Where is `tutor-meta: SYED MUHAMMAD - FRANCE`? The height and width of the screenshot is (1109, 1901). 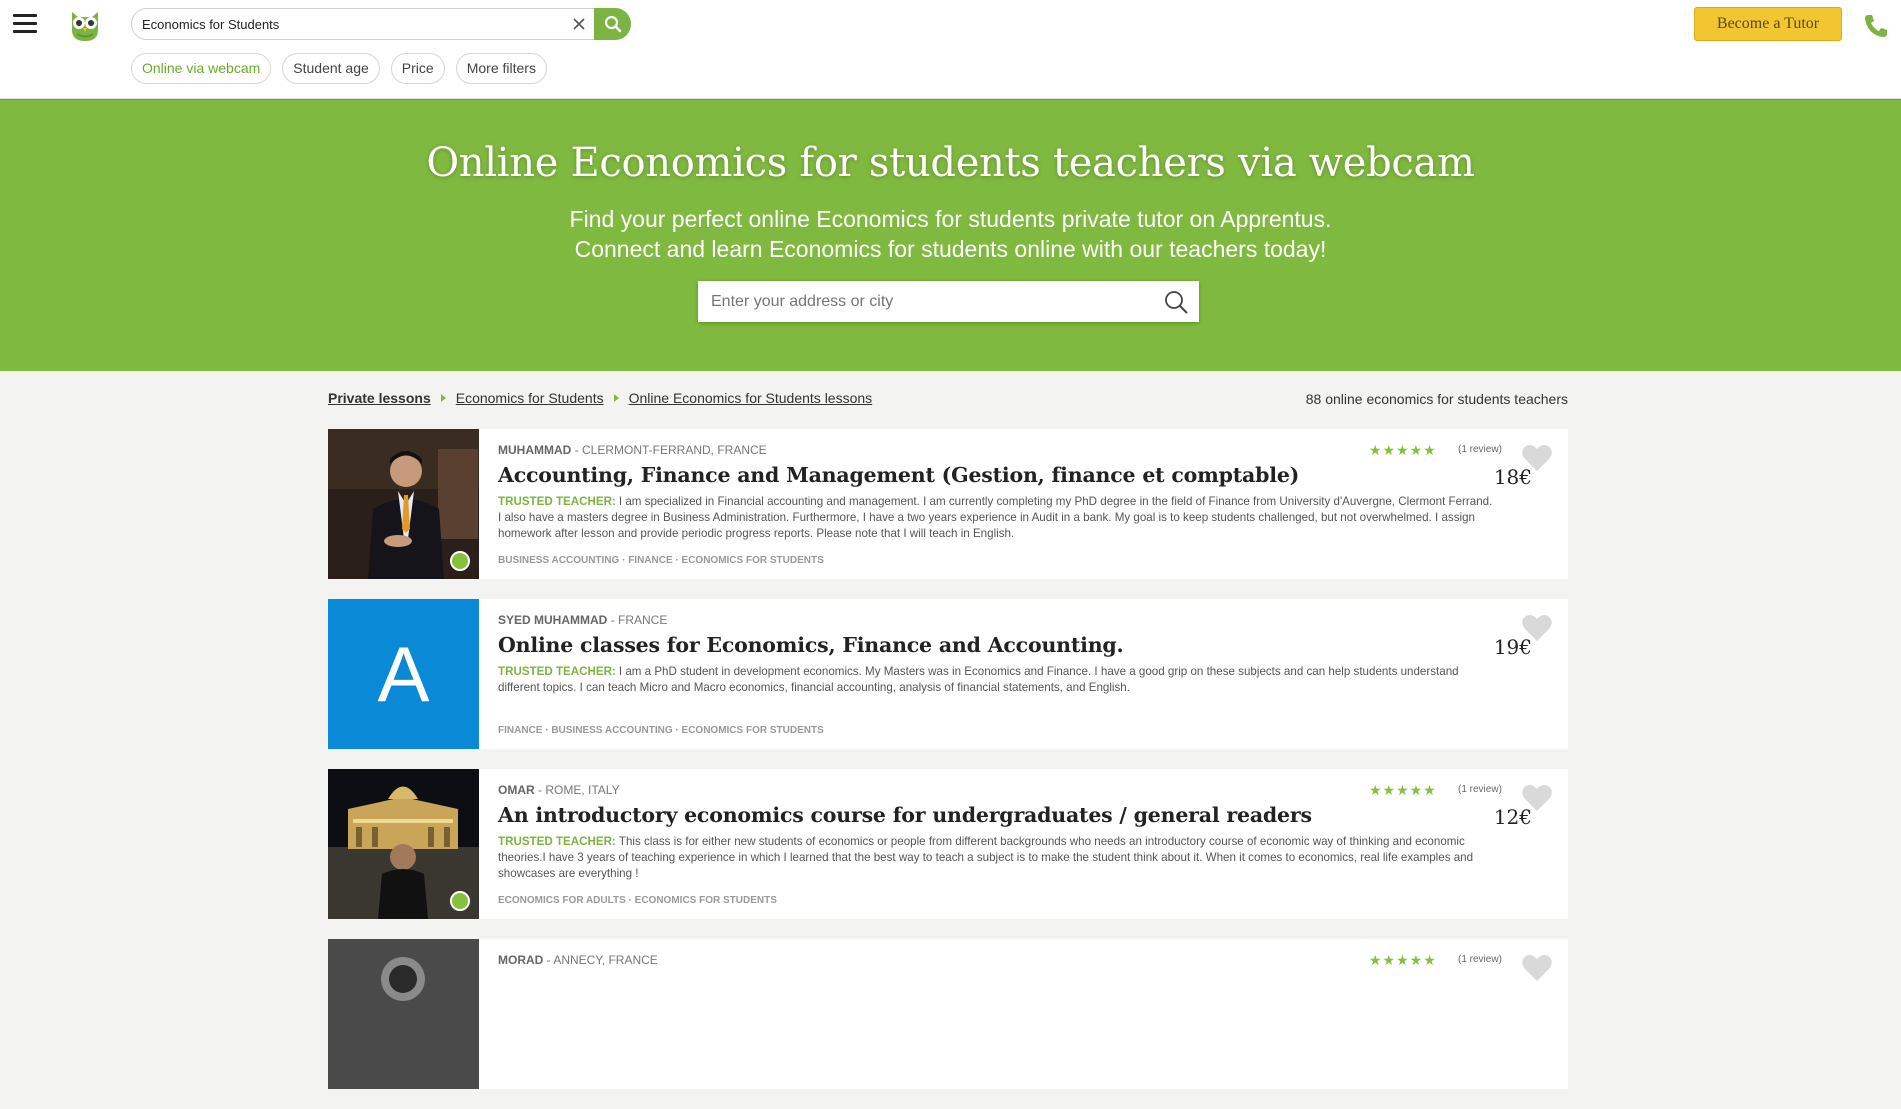
tutor-meta: SYED MUHAMMAD - FRANCE is located at coordinates (1003, 620).